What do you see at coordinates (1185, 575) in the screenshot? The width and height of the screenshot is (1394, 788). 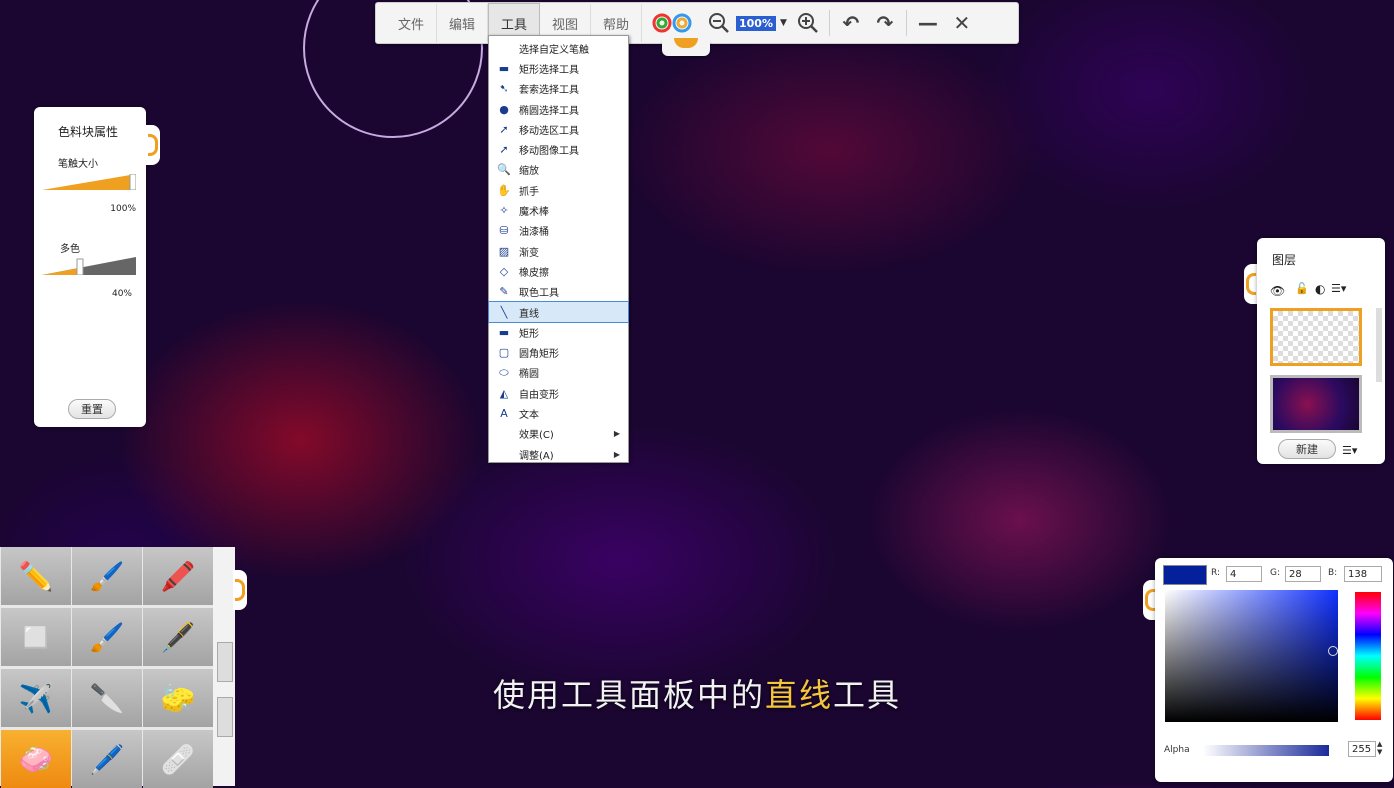 I see `color-swatch` at bounding box center [1185, 575].